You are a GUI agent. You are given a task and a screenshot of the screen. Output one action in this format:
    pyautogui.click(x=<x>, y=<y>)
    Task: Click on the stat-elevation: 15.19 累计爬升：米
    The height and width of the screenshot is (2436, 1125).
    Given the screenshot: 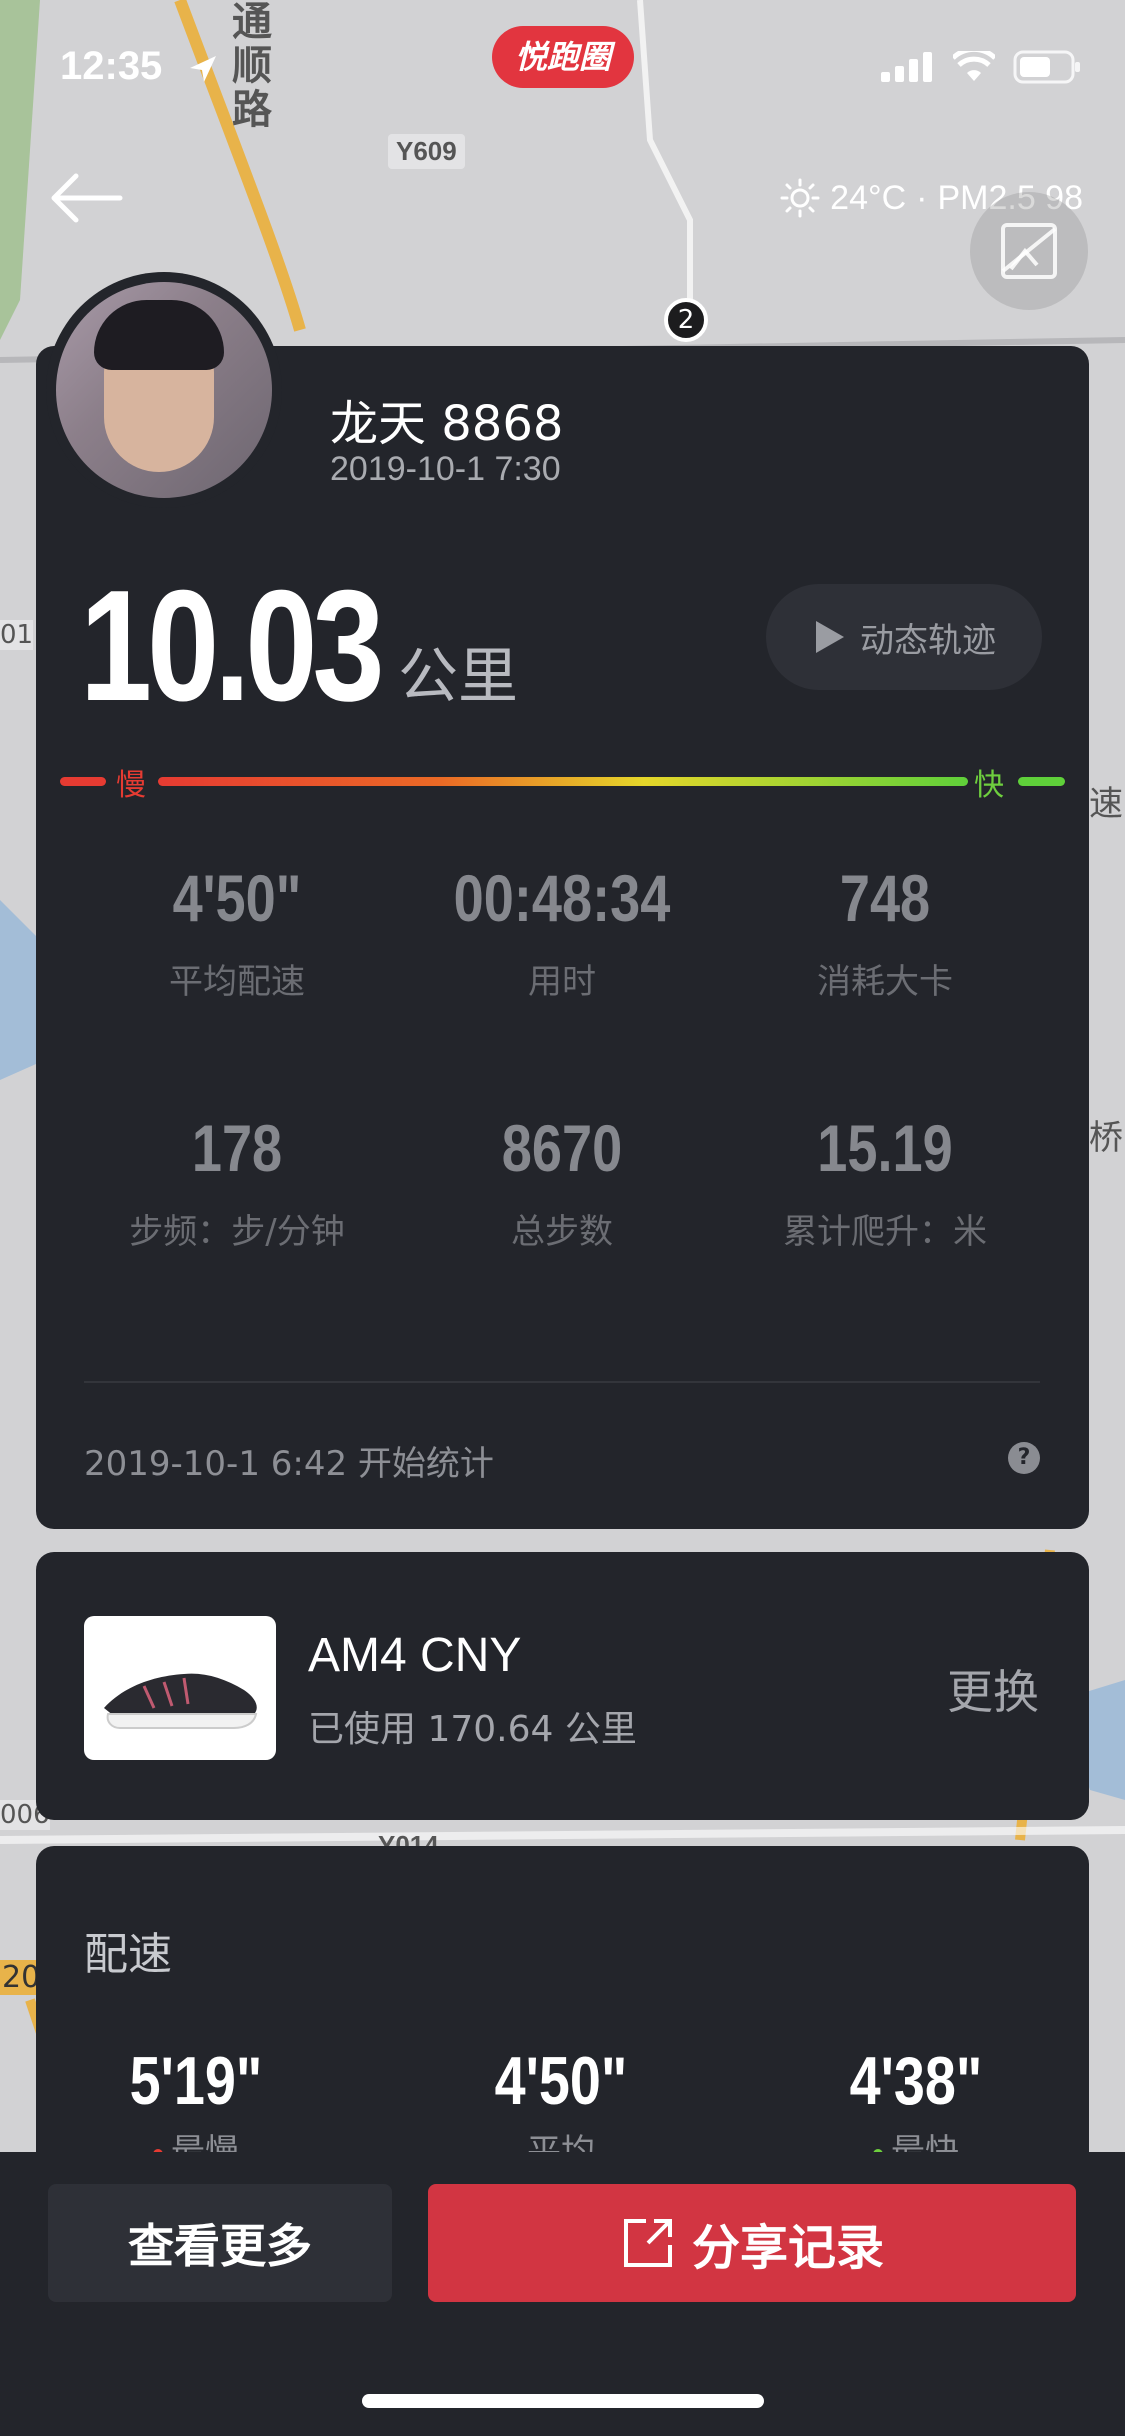 What is the action you would take?
    pyautogui.click(x=885, y=1181)
    